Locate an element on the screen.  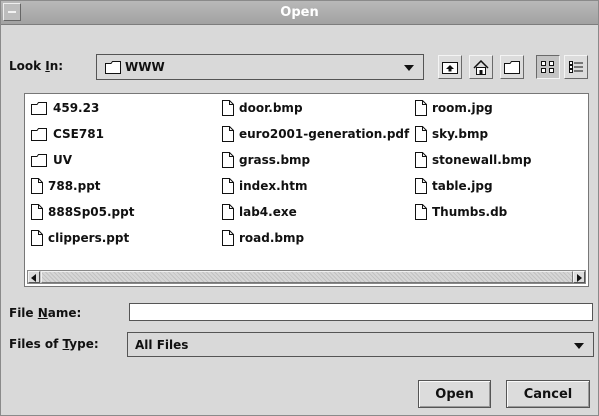
file-item: 888Sp05.ppt is located at coordinates (82, 212).